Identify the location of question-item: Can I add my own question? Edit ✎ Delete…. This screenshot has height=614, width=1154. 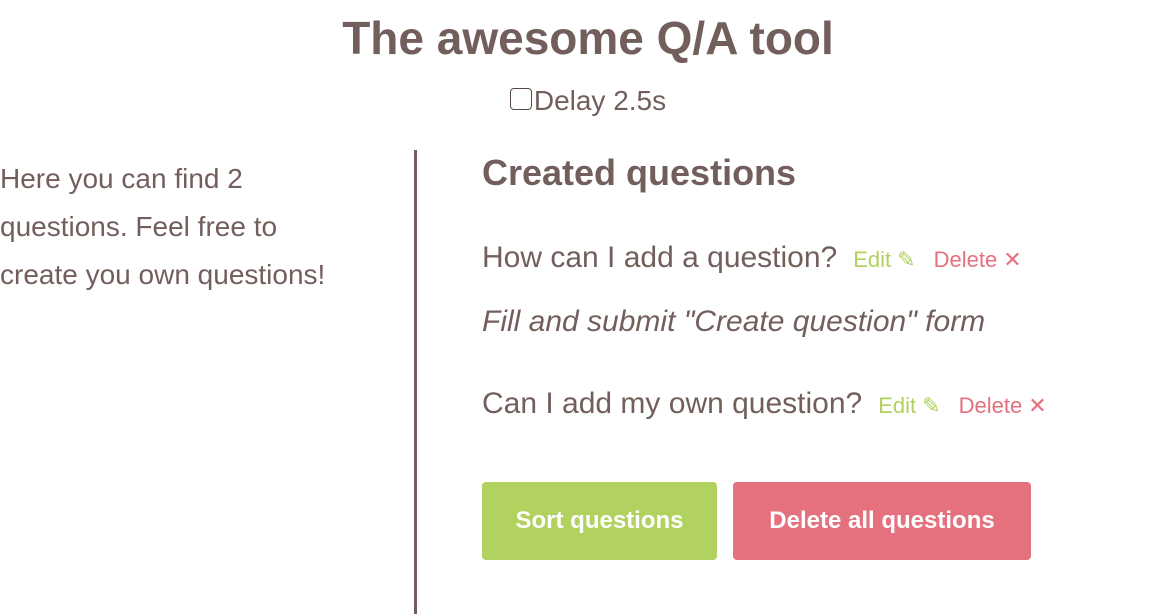
(764, 404).